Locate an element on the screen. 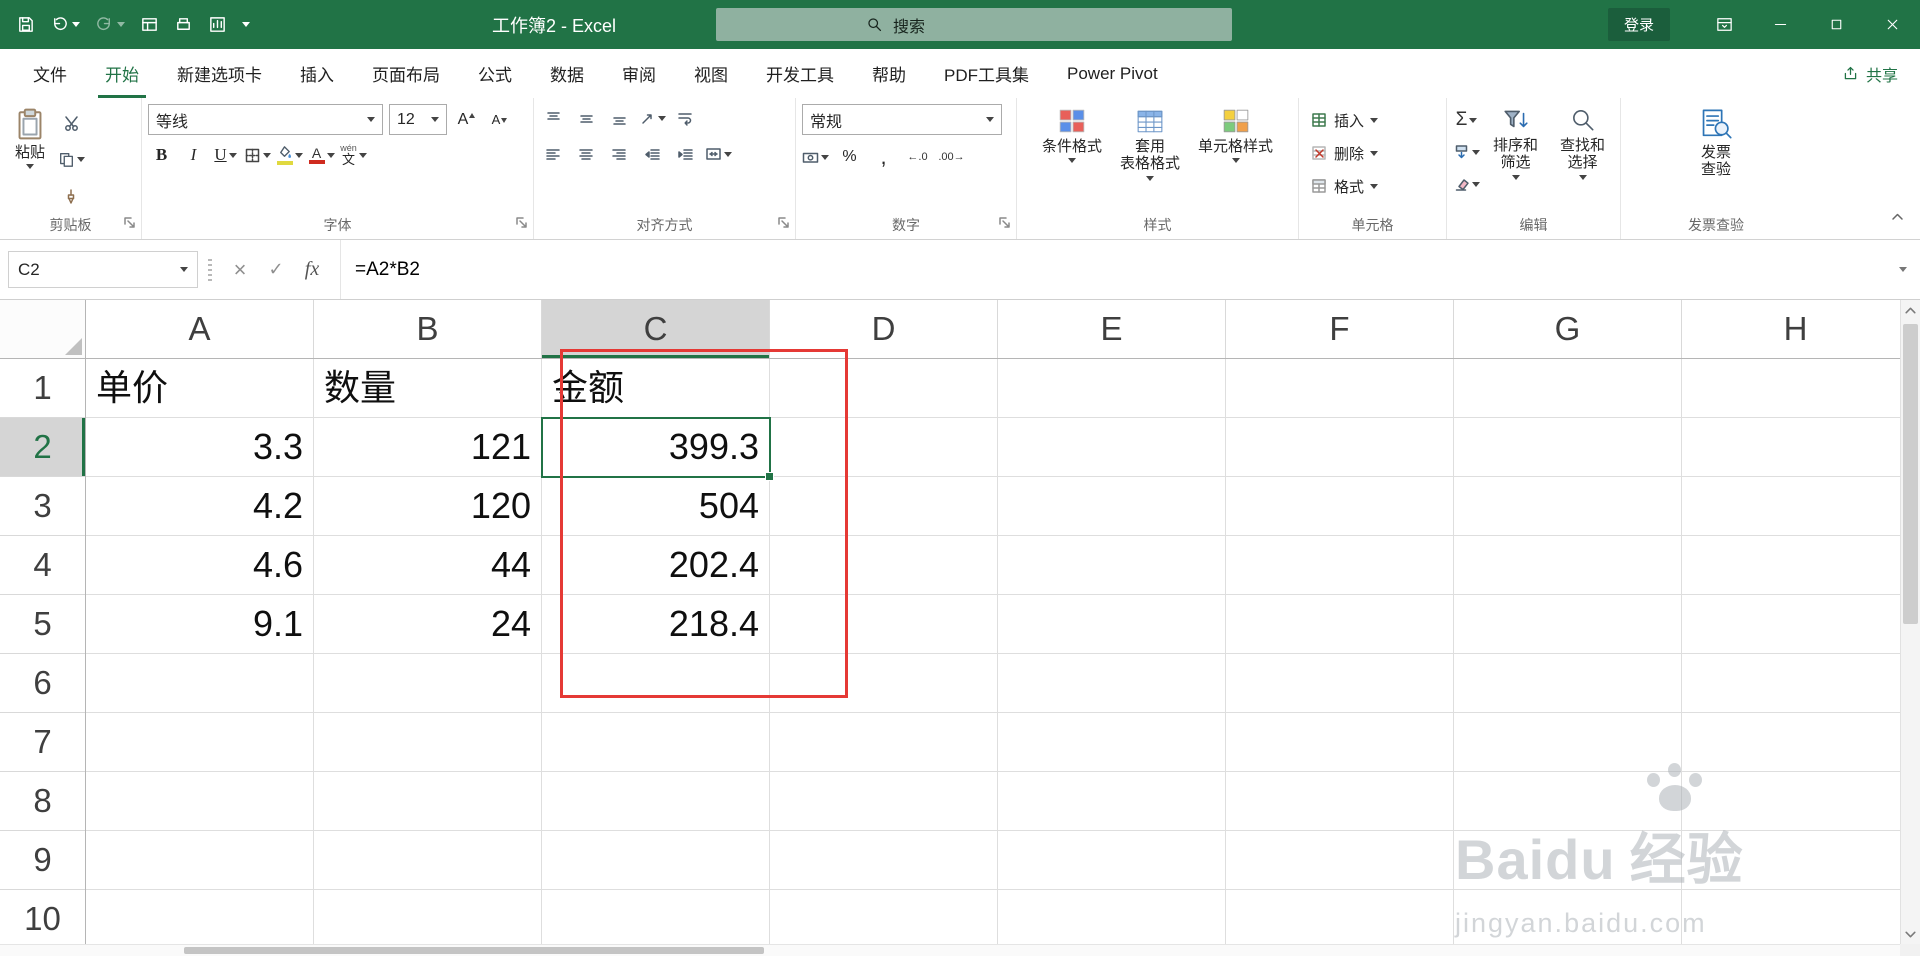 This screenshot has width=1920, height=956. cell-styles-button: 单元格样式 is located at coordinates (1235, 135).